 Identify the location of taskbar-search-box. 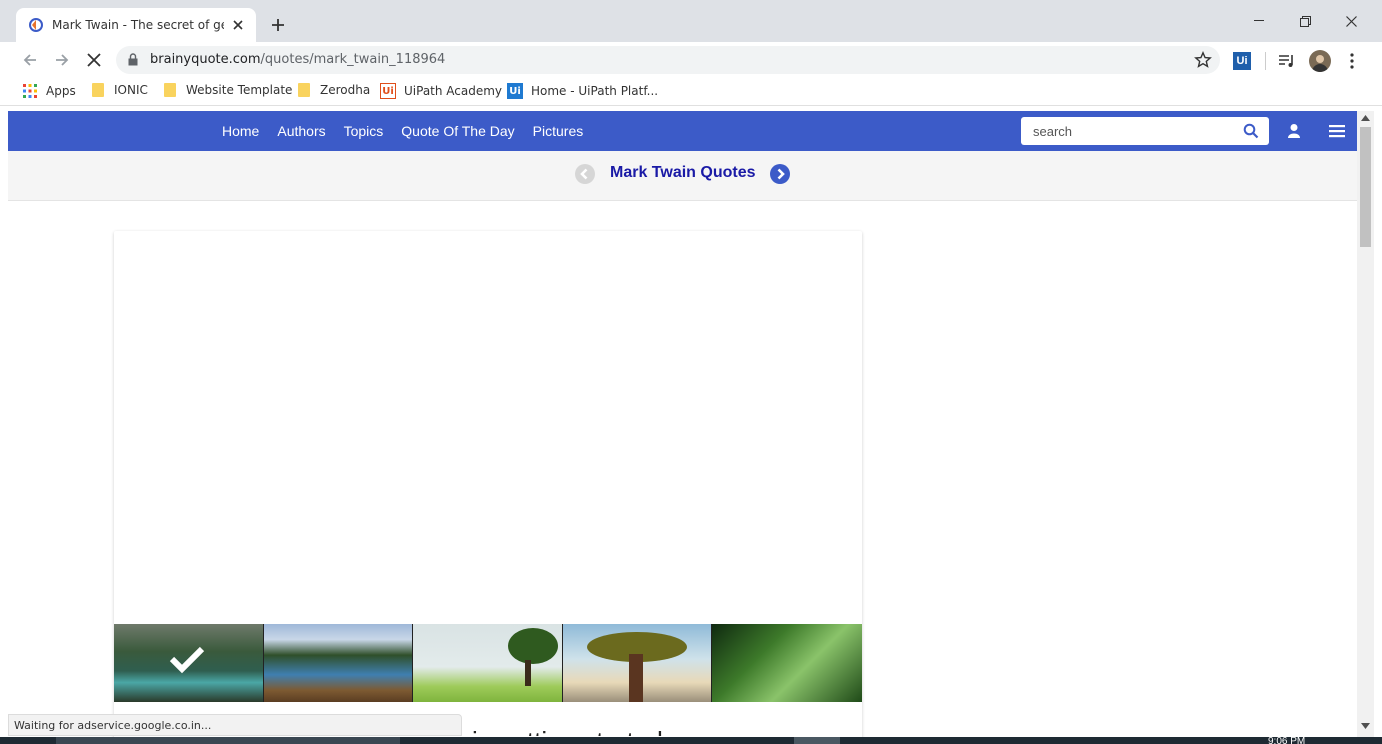
(228, 740).